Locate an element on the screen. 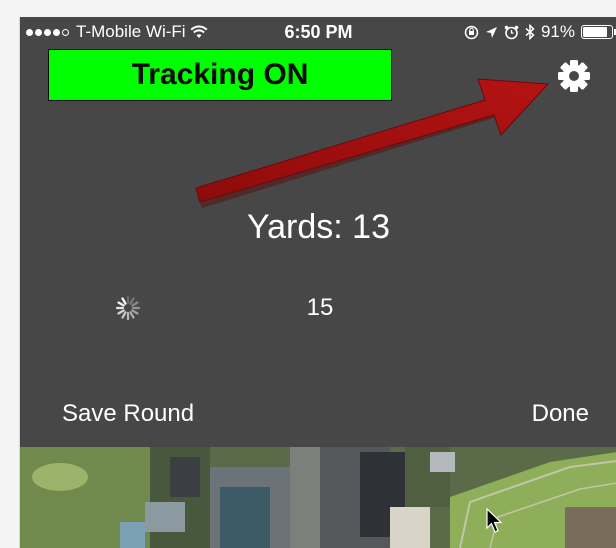  done-button: Done is located at coordinates (560, 414).